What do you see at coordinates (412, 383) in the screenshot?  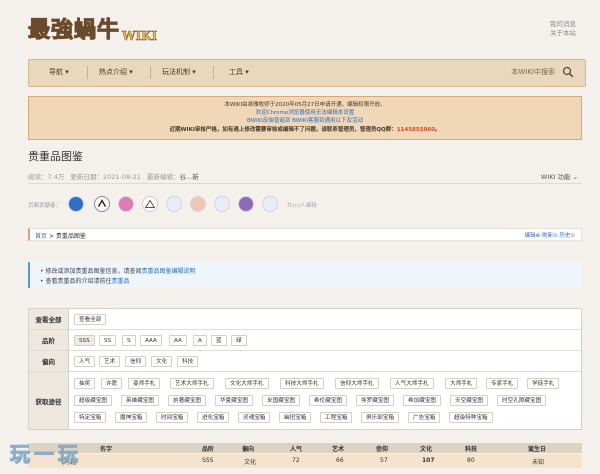 I see `filter-chip: 人气大师手札` at bounding box center [412, 383].